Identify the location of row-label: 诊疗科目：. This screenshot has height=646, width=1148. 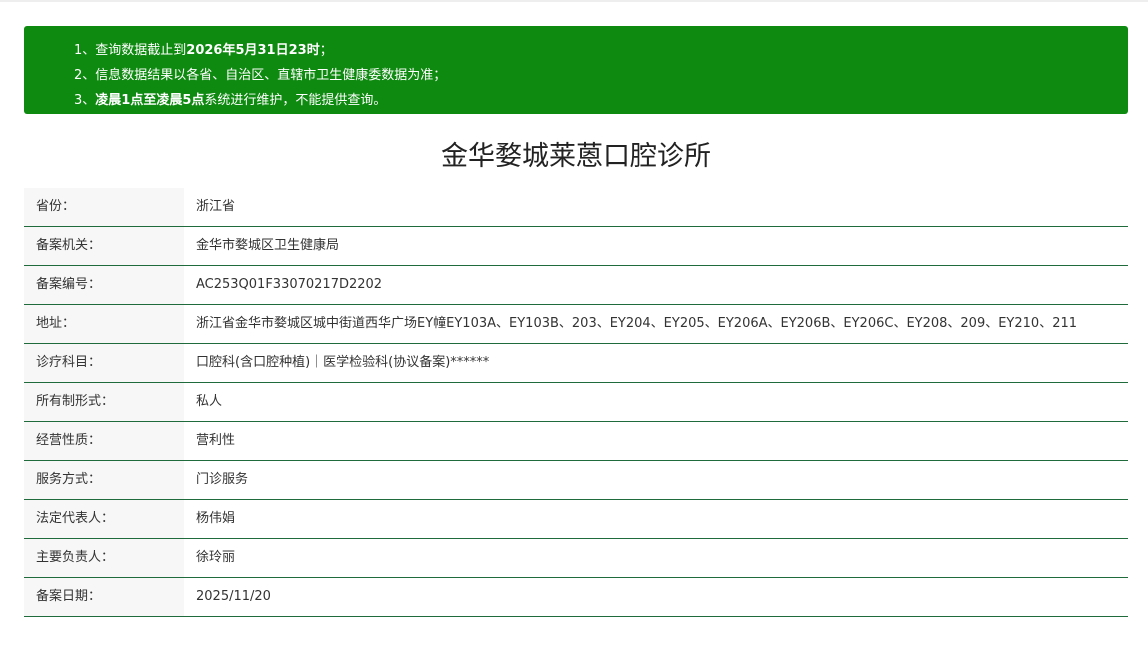
(104, 363).